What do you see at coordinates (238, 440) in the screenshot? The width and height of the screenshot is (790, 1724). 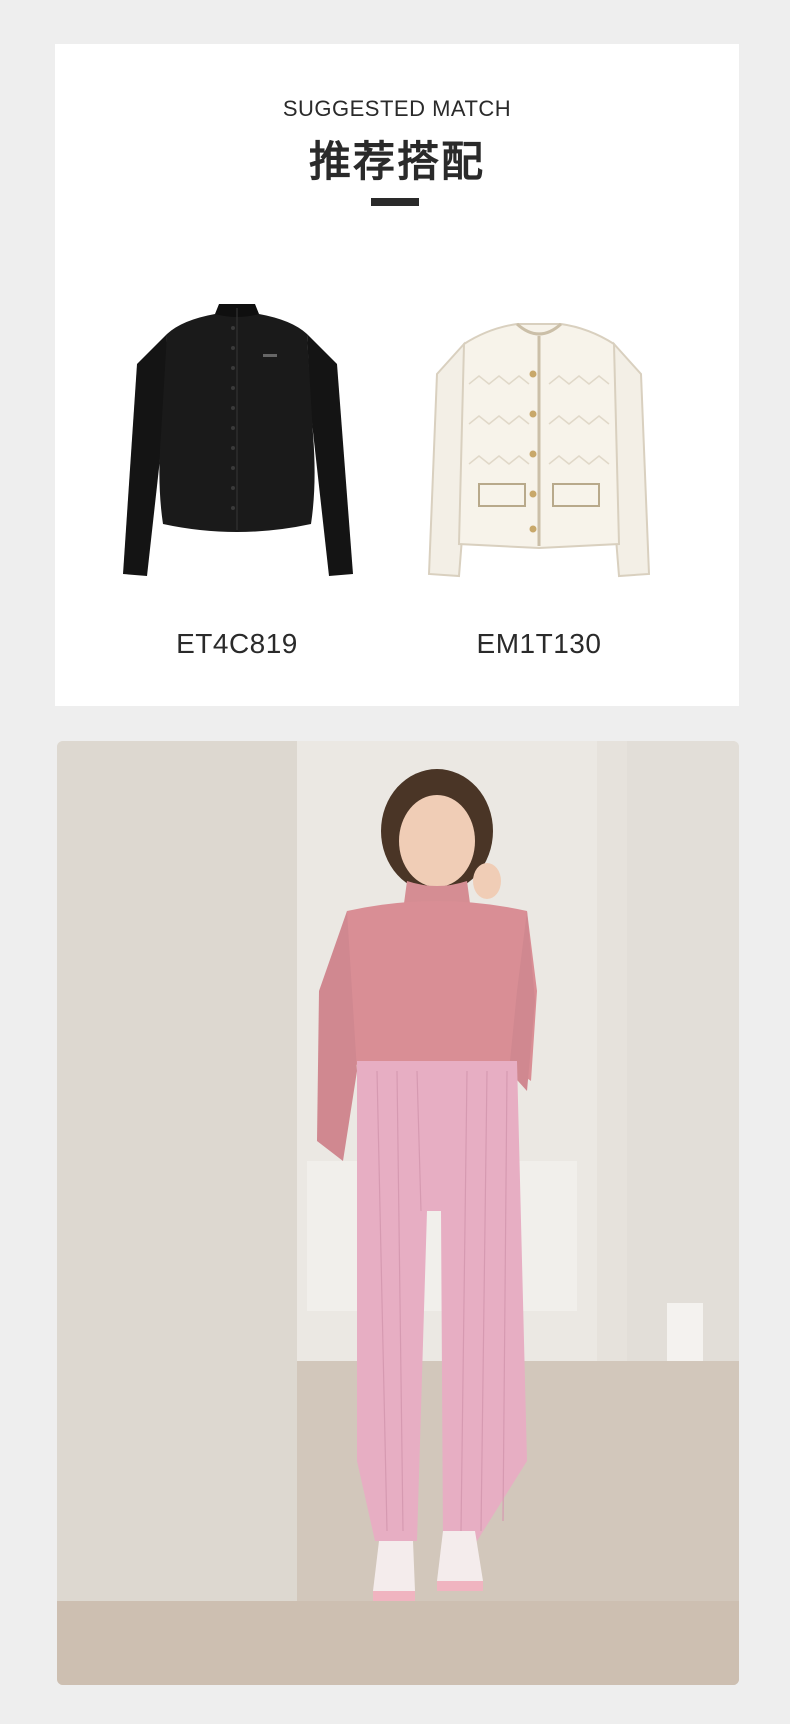 I see `black-top-icon` at bounding box center [238, 440].